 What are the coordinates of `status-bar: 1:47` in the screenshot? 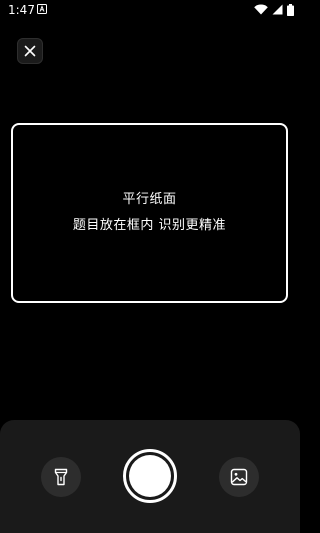 It's located at (150, 10).